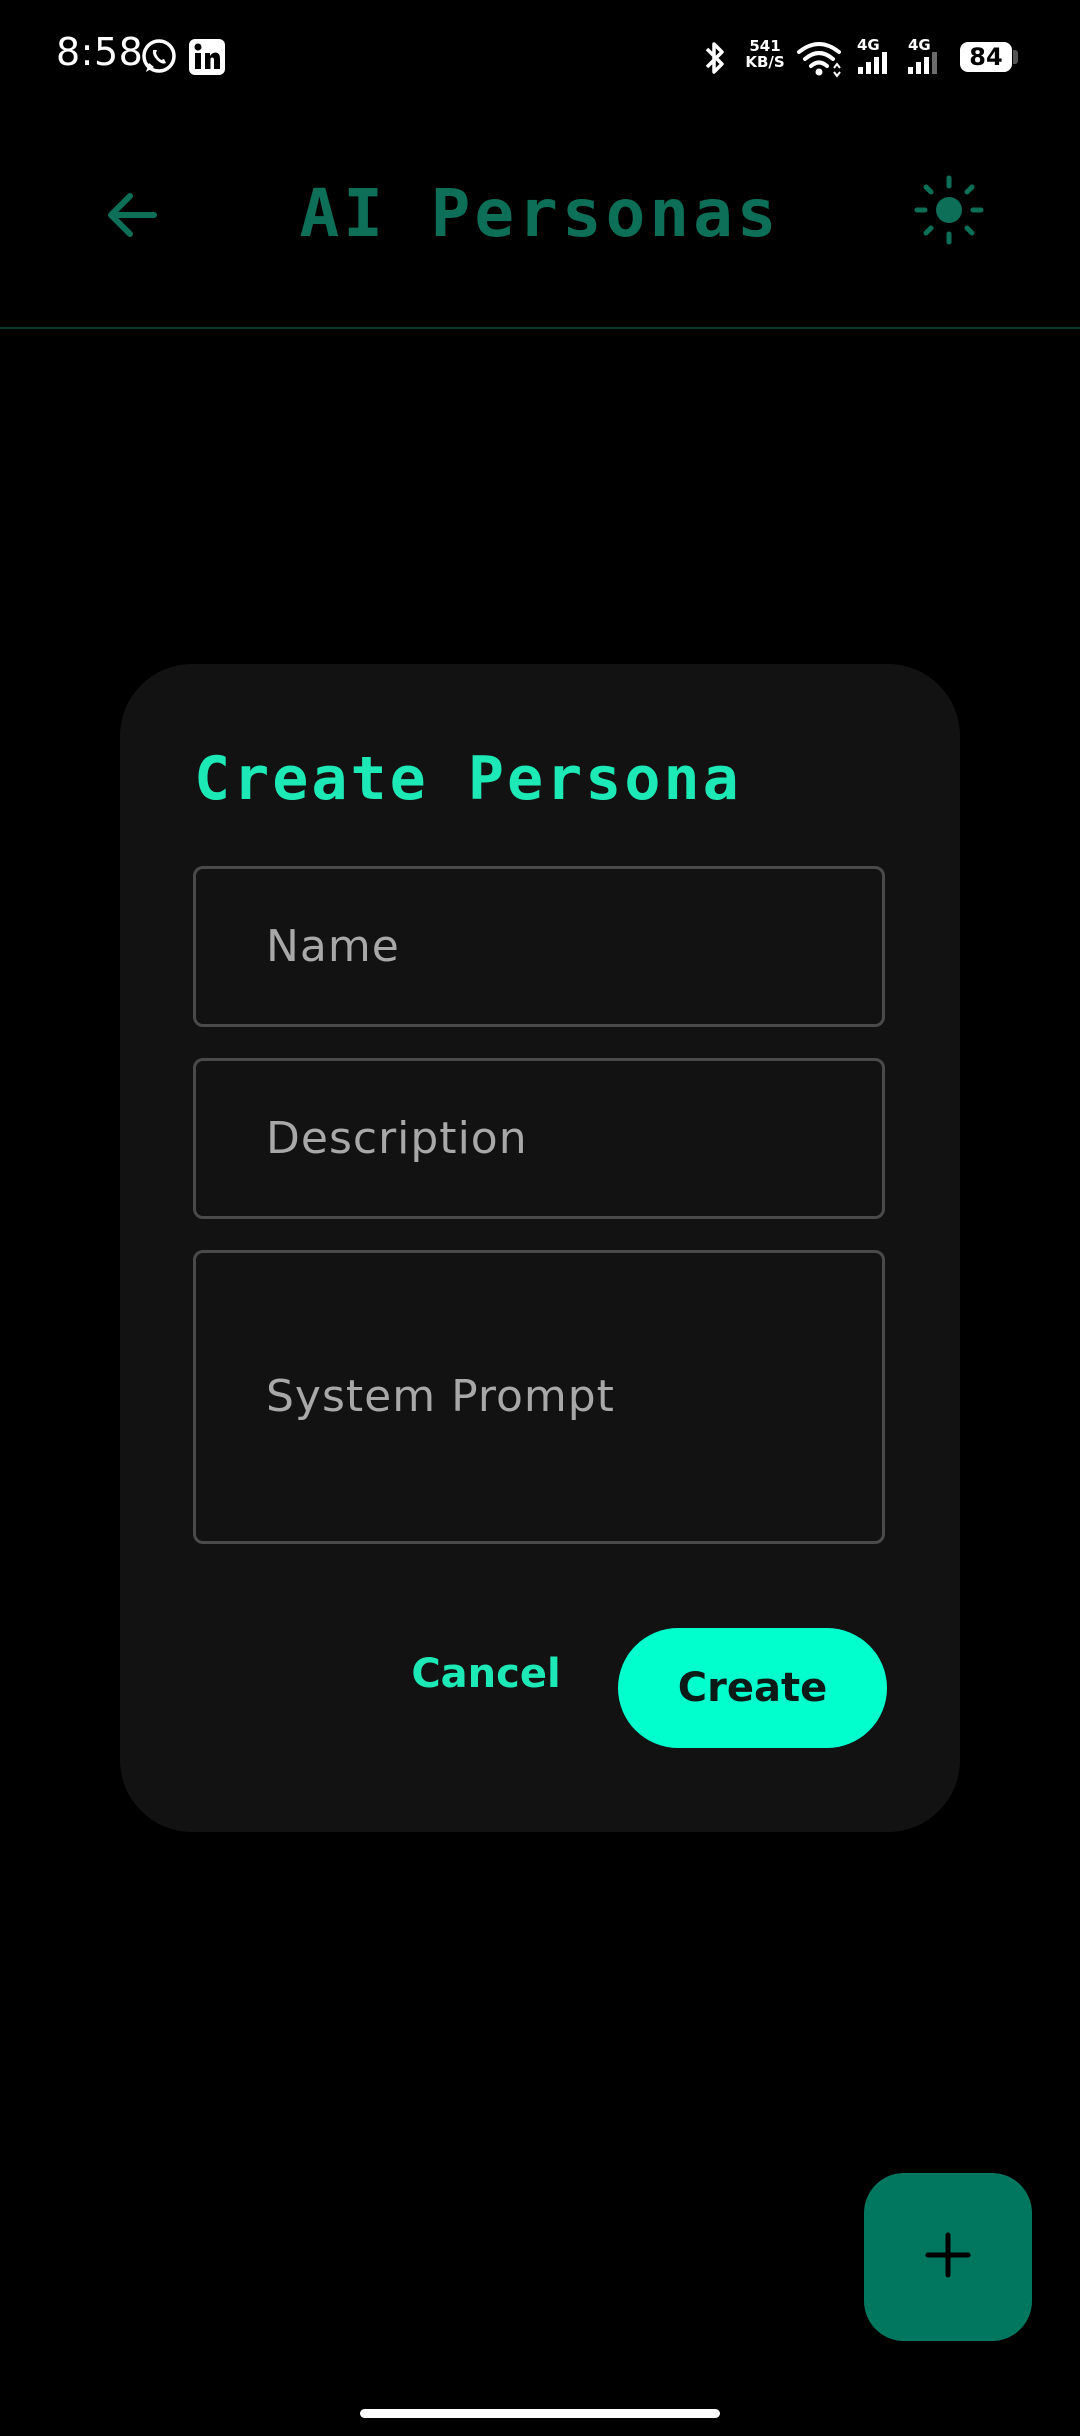 This screenshot has height=2436, width=1080. What do you see at coordinates (715, 58) in the screenshot?
I see `bluetooth-icon` at bounding box center [715, 58].